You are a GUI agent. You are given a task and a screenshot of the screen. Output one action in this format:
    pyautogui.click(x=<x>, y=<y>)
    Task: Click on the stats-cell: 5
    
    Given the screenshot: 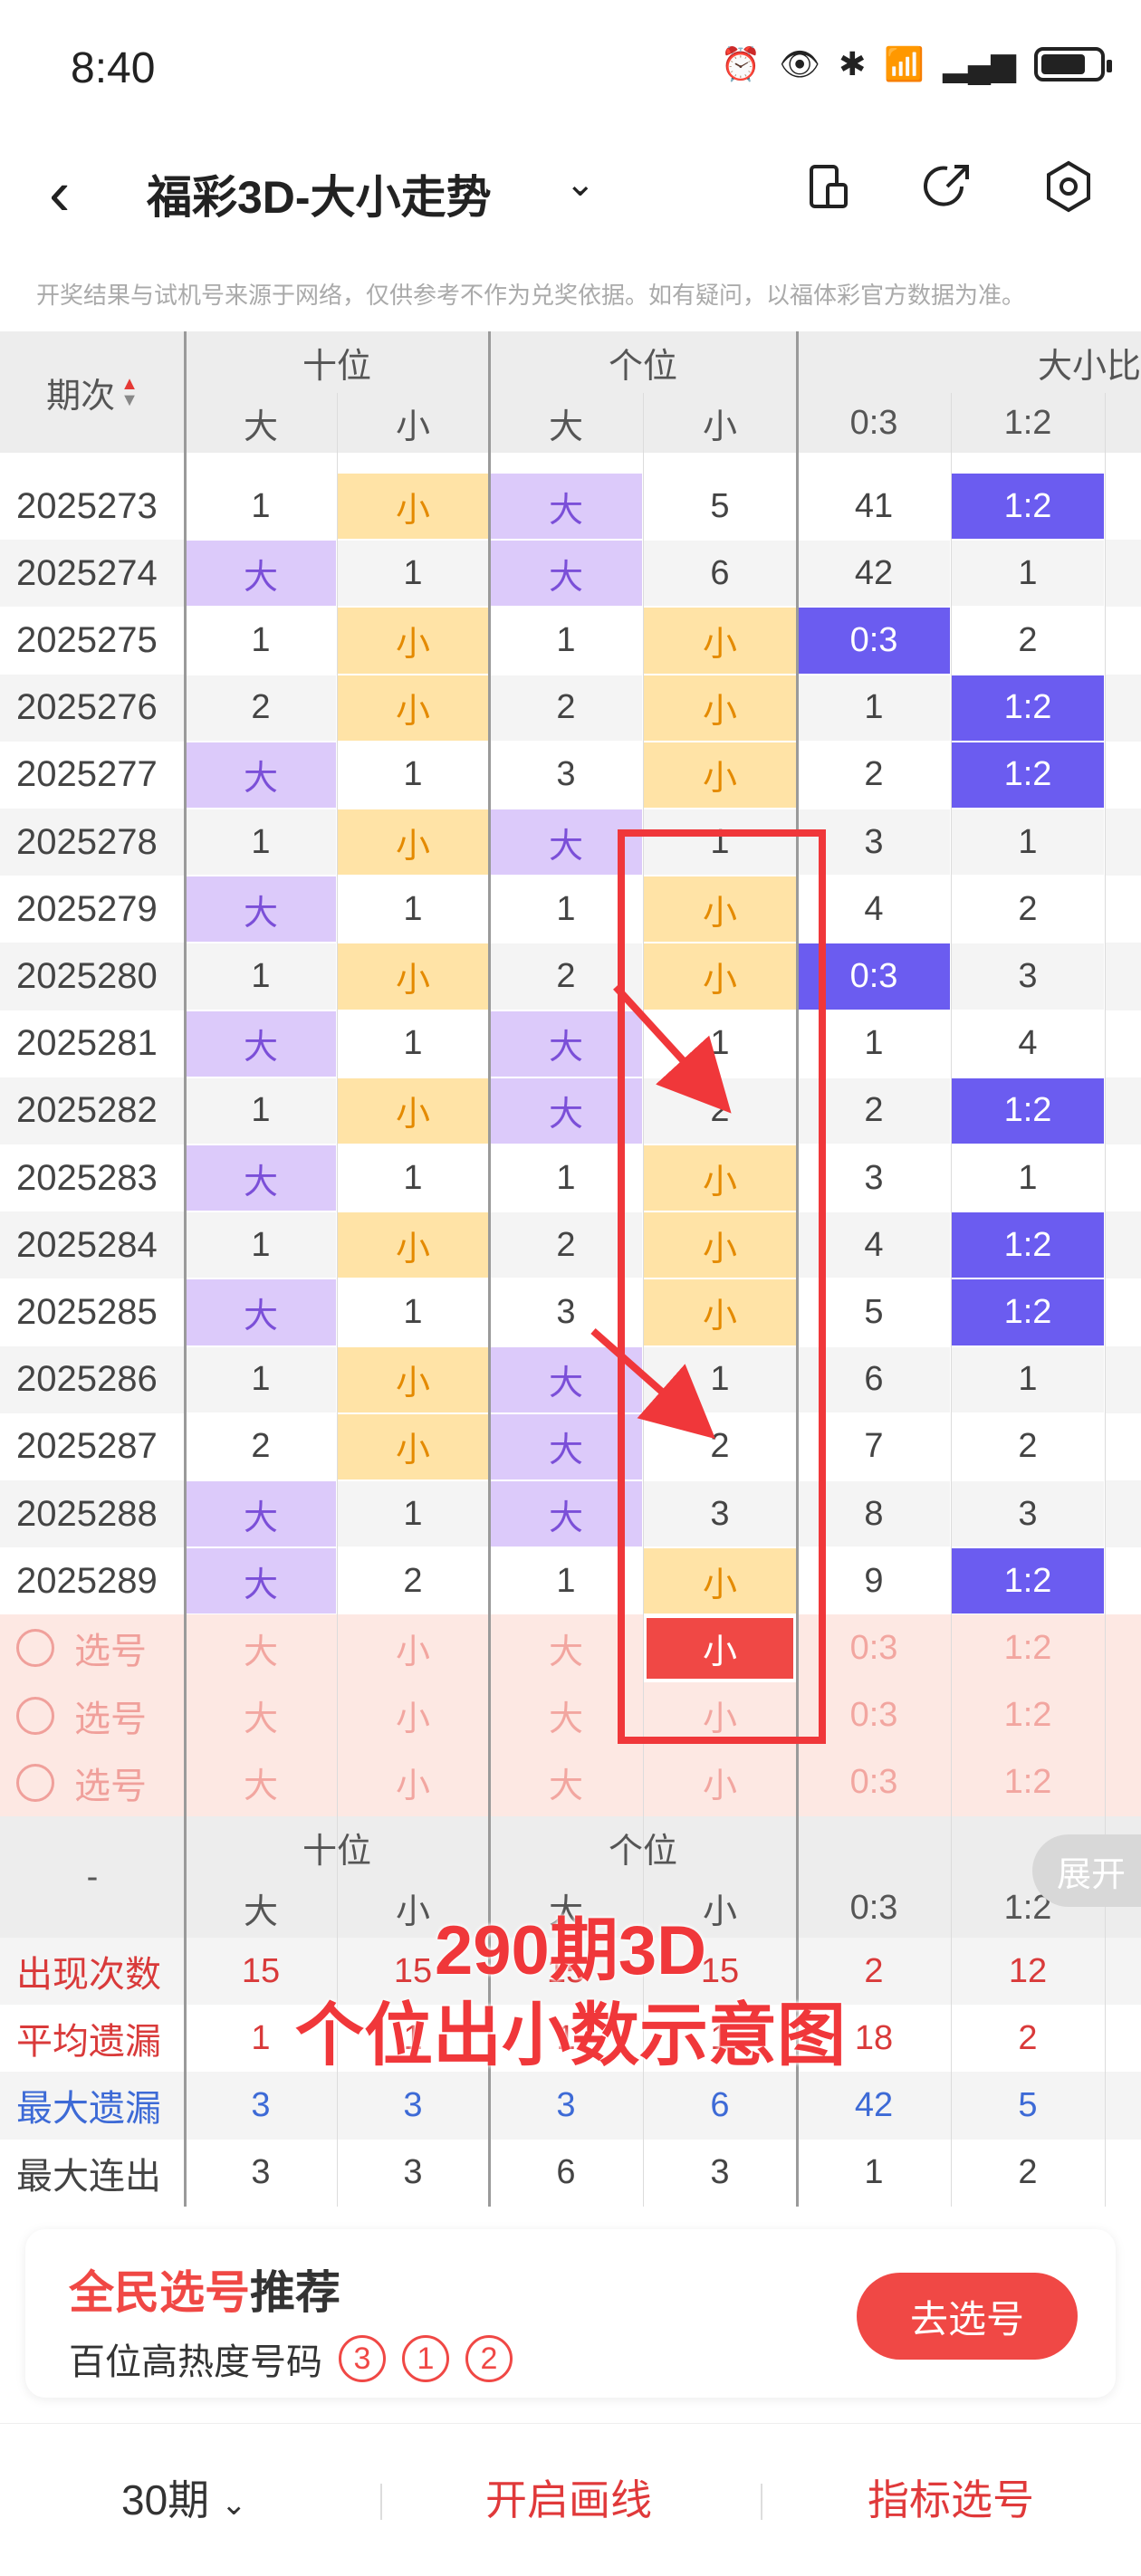 What is the action you would take?
    pyautogui.click(x=1028, y=2106)
    